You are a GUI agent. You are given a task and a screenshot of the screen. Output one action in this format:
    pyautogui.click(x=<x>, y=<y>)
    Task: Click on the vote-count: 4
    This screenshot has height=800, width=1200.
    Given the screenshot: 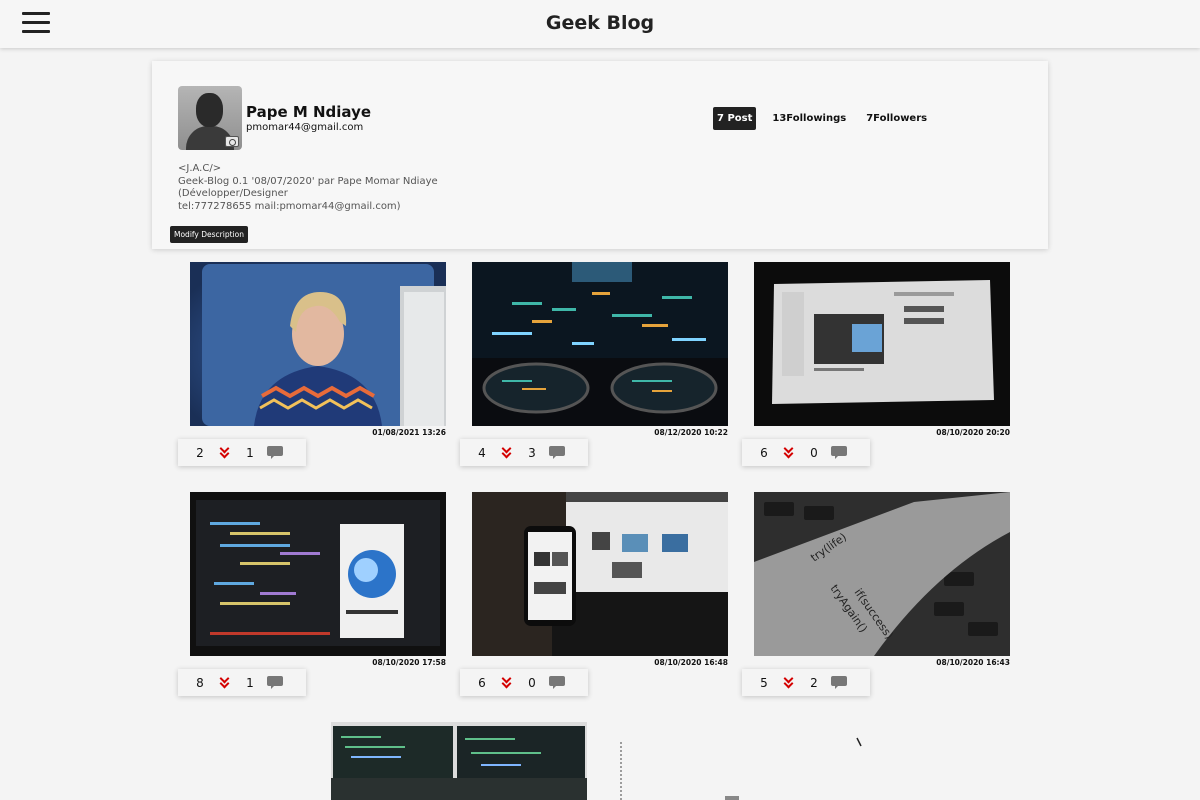 What is the action you would take?
    pyautogui.click(x=482, y=452)
    